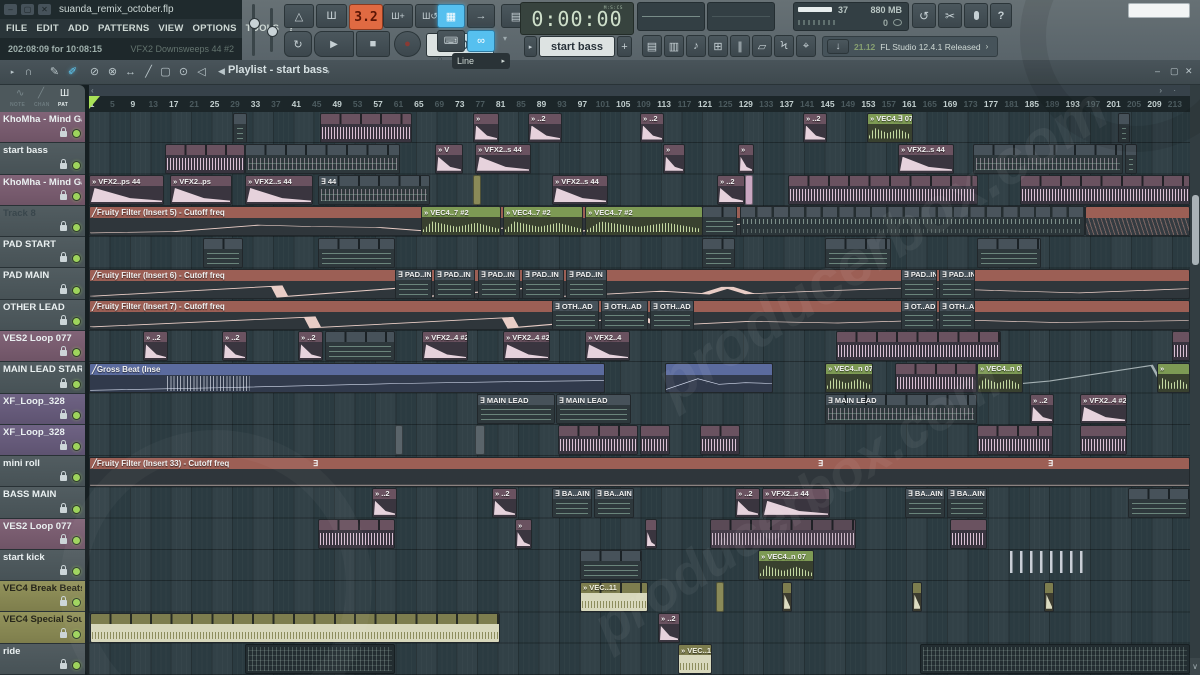 Image resolution: width=1200 pixels, height=675 pixels. Describe the element at coordinates (890, 127) in the screenshot. I see `clip: » VEC4.∃ 07` at that location.